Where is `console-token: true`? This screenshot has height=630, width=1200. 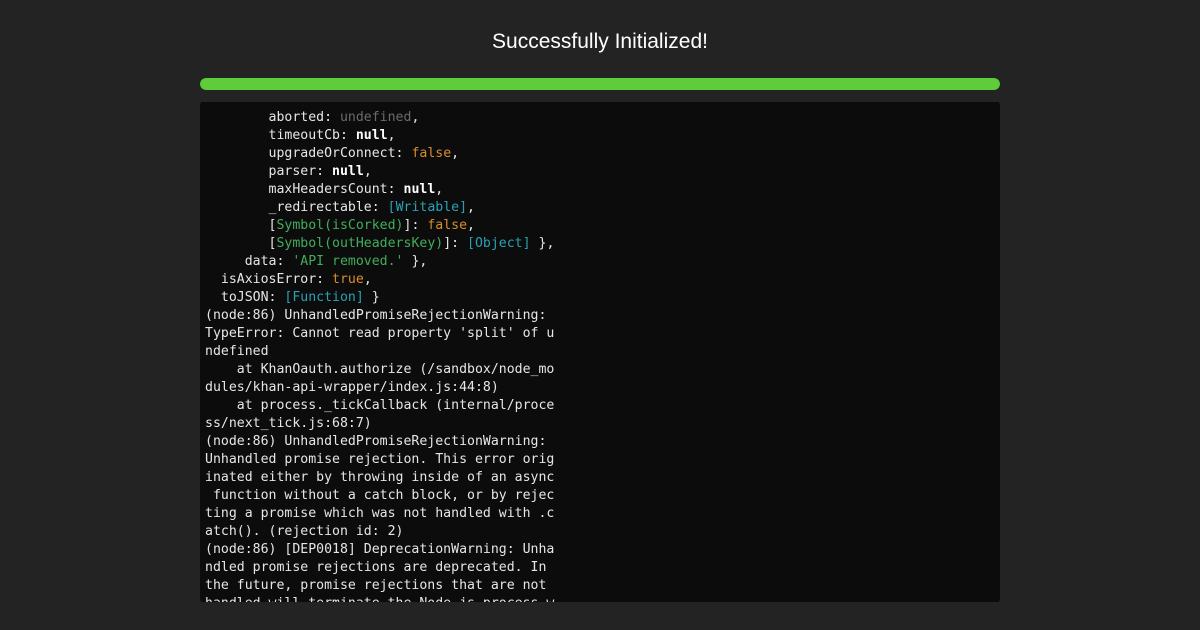
console-token: true is located at coordinates (348, 279).